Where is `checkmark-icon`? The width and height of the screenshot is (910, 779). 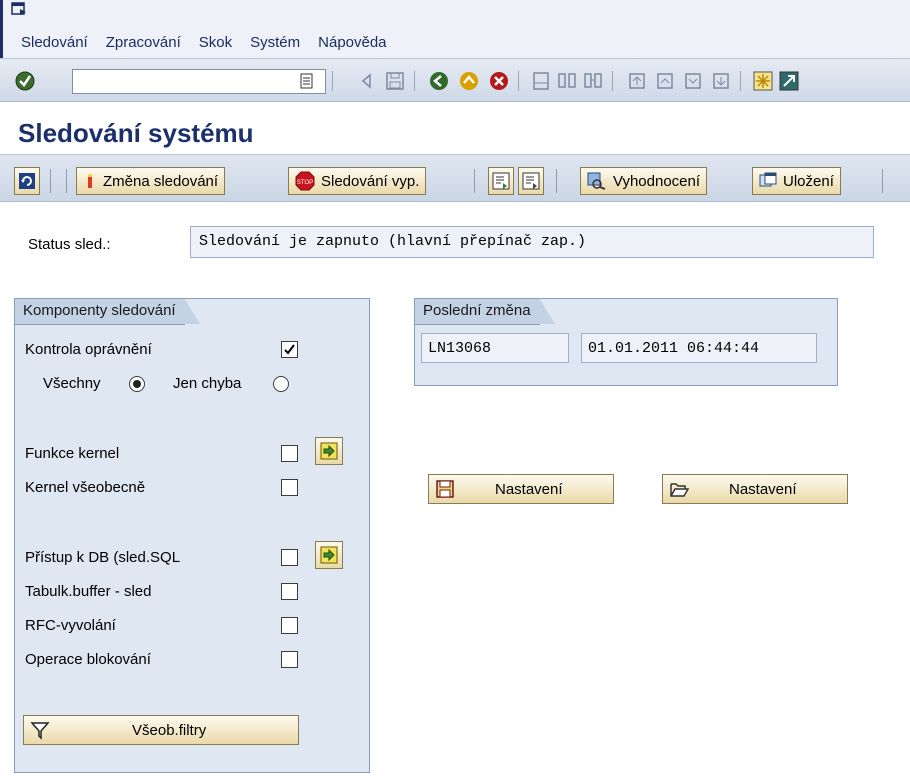 checkmark-icon is located at coordinates (289, 349).